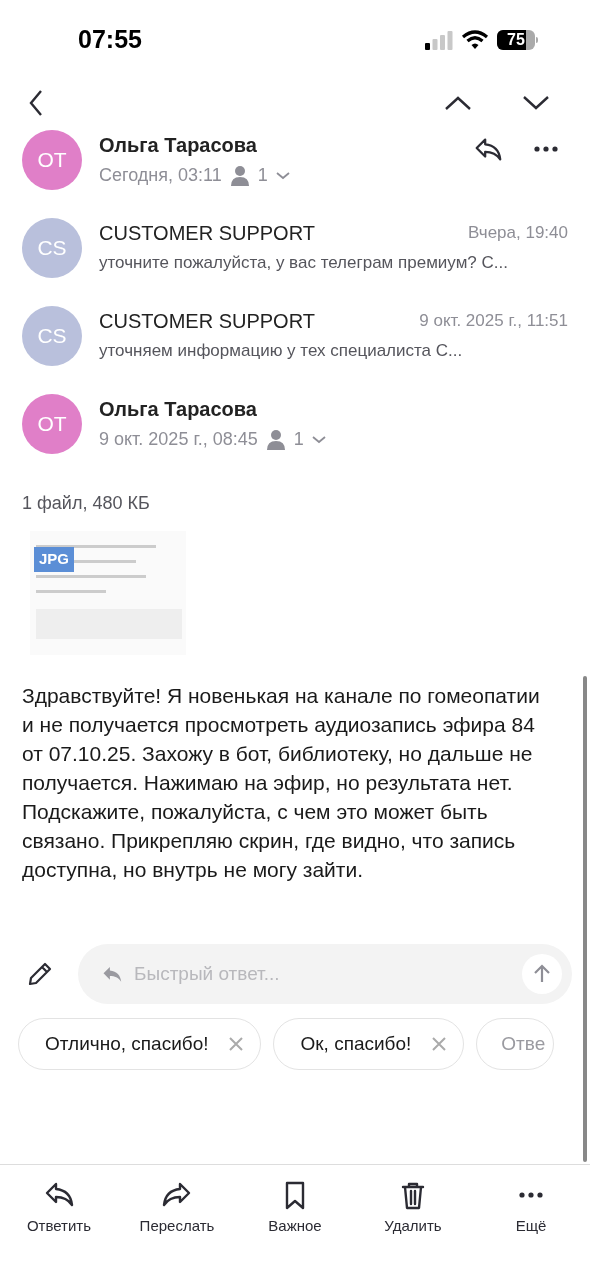 The height and width of the screenshot is (1280, 590). I want to click on battery-indicator: 75, so click(517, 40).